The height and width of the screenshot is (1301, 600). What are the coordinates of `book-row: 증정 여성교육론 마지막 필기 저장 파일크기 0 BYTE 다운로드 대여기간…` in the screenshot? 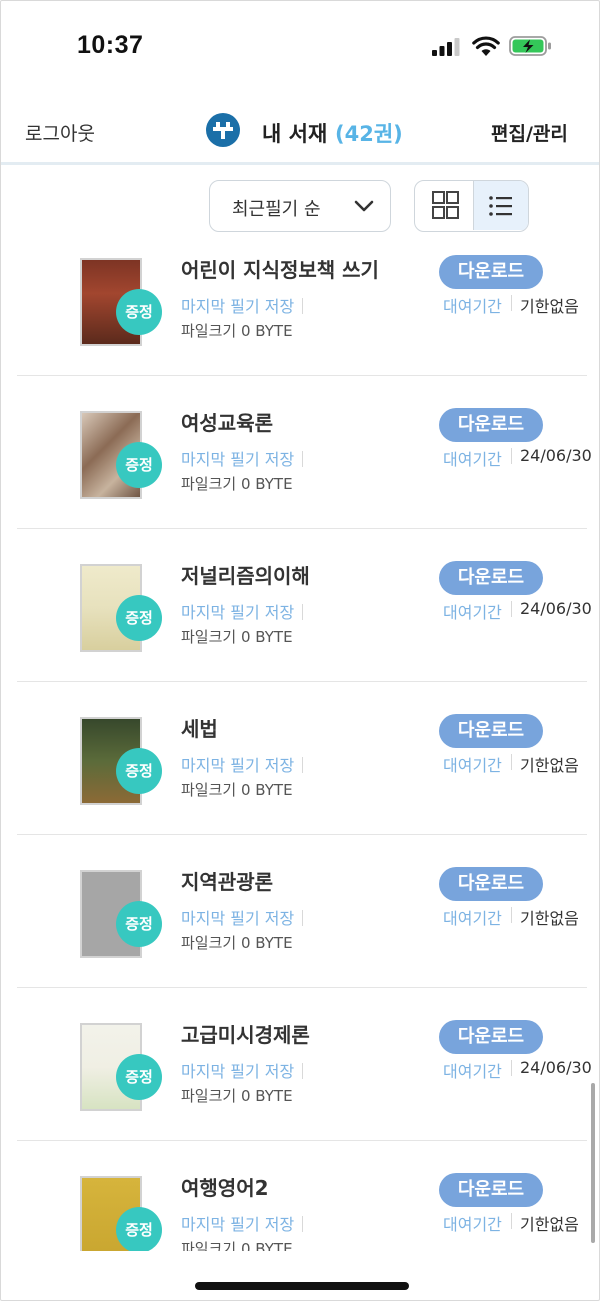 It's located at (304, 452).